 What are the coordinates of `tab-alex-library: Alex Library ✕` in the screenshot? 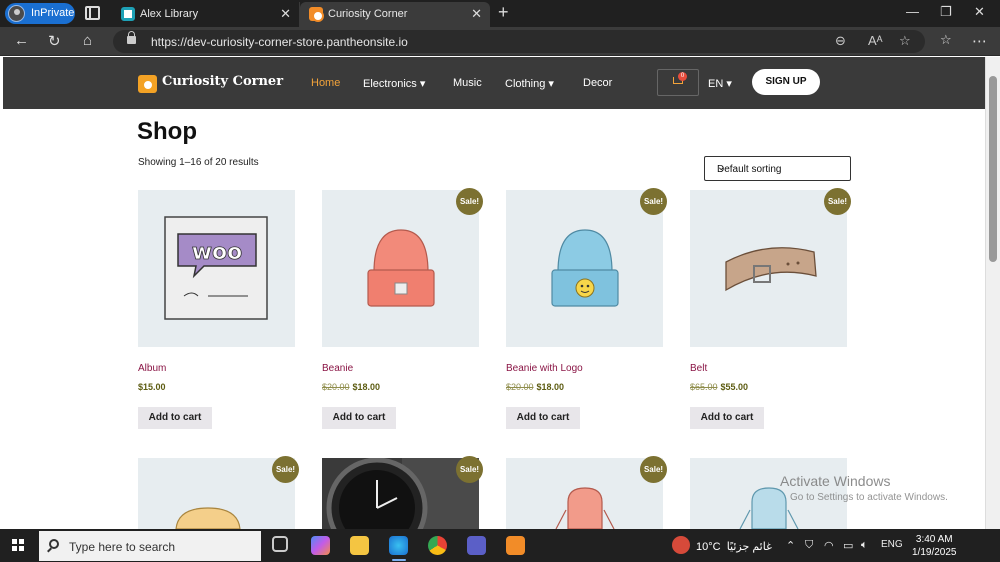 It's located at (206, 14).